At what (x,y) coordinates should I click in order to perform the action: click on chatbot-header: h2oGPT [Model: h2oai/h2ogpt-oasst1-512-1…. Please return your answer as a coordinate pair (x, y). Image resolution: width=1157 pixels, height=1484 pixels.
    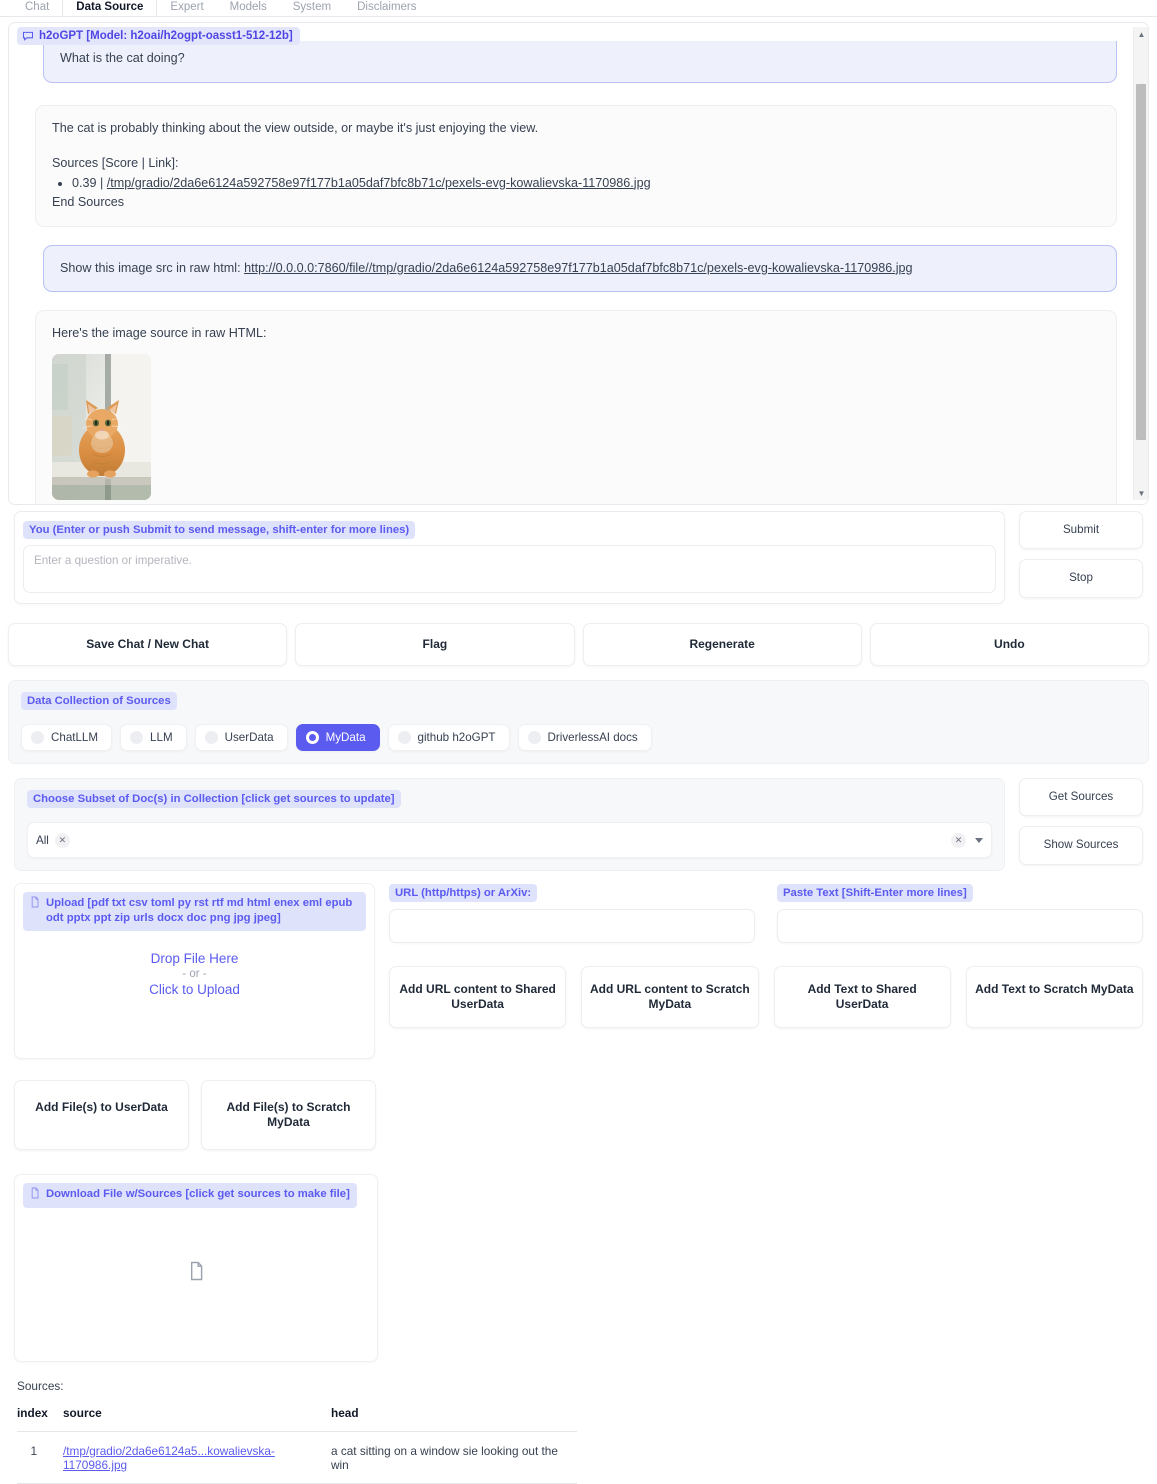
    Looking at the image, I should click on (158, 36).